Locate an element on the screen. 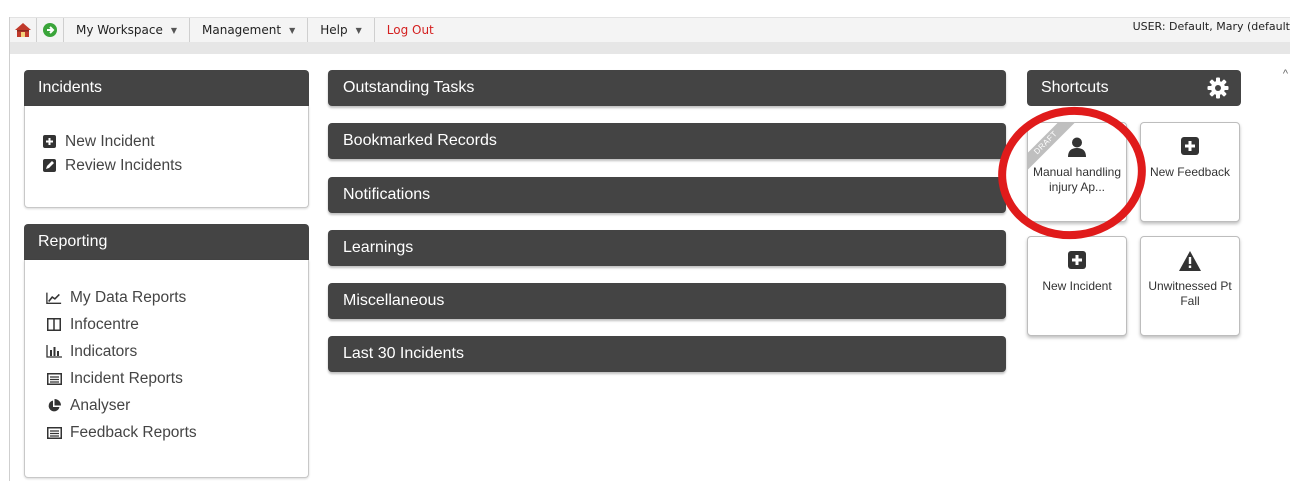  my-data-reports-label: My Data Reports is located at coordinates (128, 297).